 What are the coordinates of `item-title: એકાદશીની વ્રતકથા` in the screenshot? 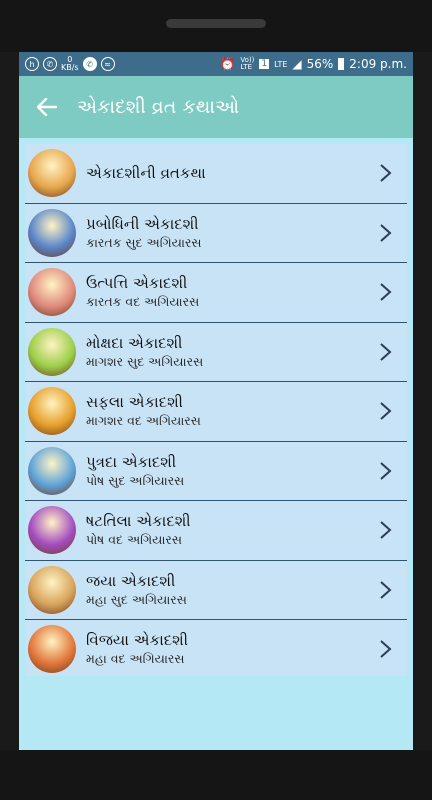 It's located at (146, 173).